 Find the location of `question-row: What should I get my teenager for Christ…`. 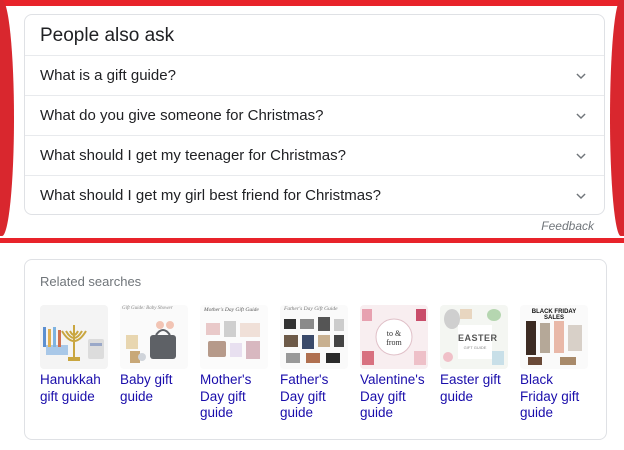

question-row: What should I get my teenager for Christ… is located at coordinates (314, 155).